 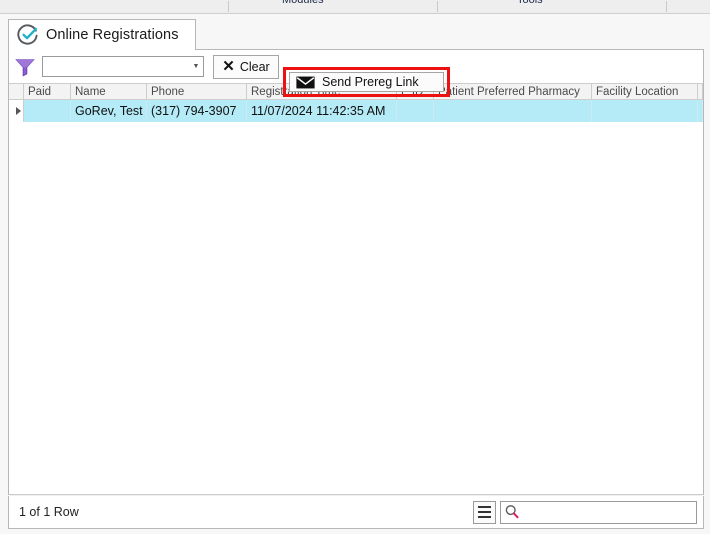 I want to click on row-count-label: 1 of 1 Row, so click(x=49, y=512).